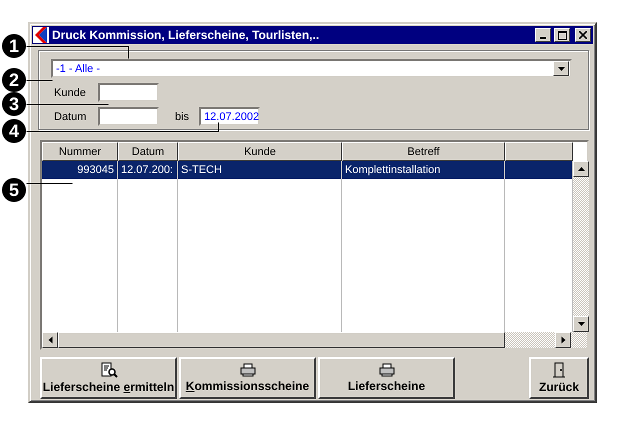  What do you see at coordinates (70, 116) in the screenshot?
I see `field-label: Datum` at bounding box center [70, 116].